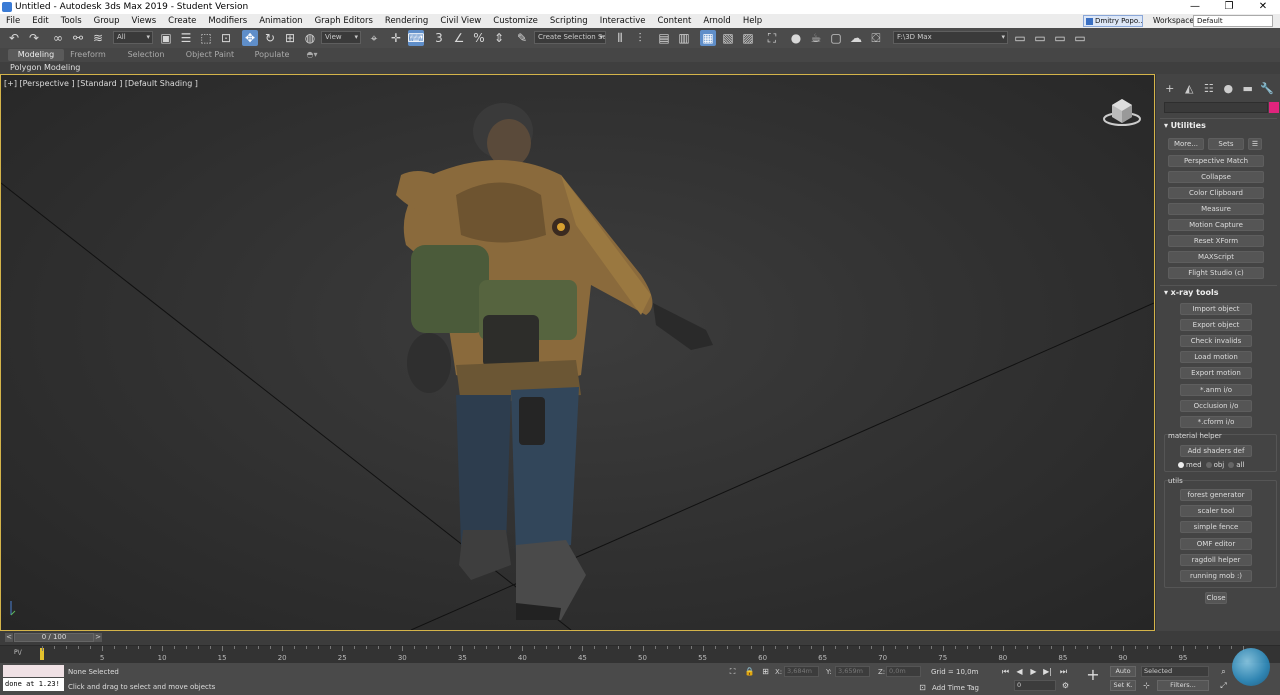 This screenshot has height=695, width=1280. What do you see at coordinates (416, 38) in the screenshot?
I see `keyboard-shortcut-toggle-icon: ⌨` at bounding box center [416, 38].